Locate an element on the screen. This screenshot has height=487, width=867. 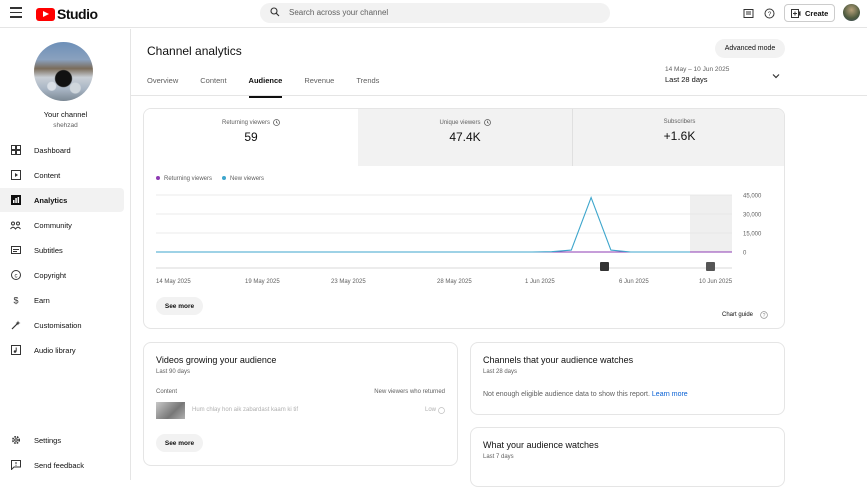
metric-value: +1.6K is located at coordinates (679, 136).